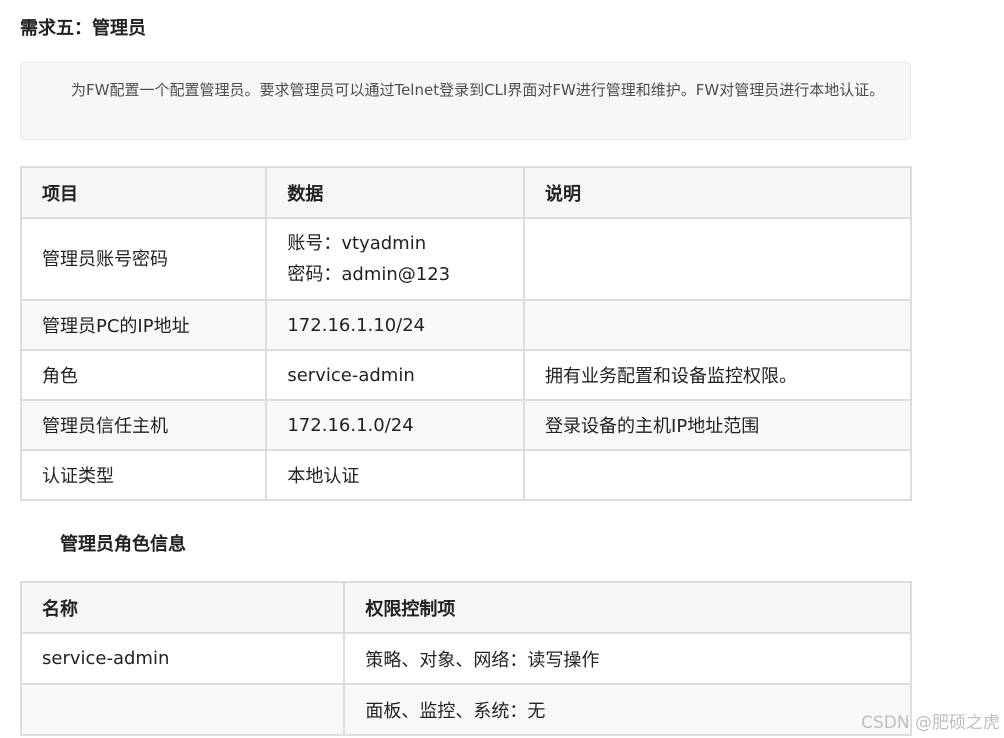 The image size is (1004, 738). Describe the element at coordinates (930, 723) in the screenshot. I see `watermark-text: CSDN @肥硕之虎` at that location.